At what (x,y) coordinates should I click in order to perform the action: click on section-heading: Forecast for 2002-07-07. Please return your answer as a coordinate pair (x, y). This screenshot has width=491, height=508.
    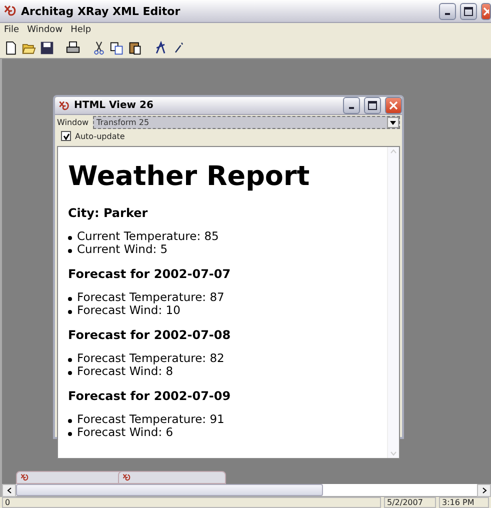
    Looking at the image, I should click on (150, 274).